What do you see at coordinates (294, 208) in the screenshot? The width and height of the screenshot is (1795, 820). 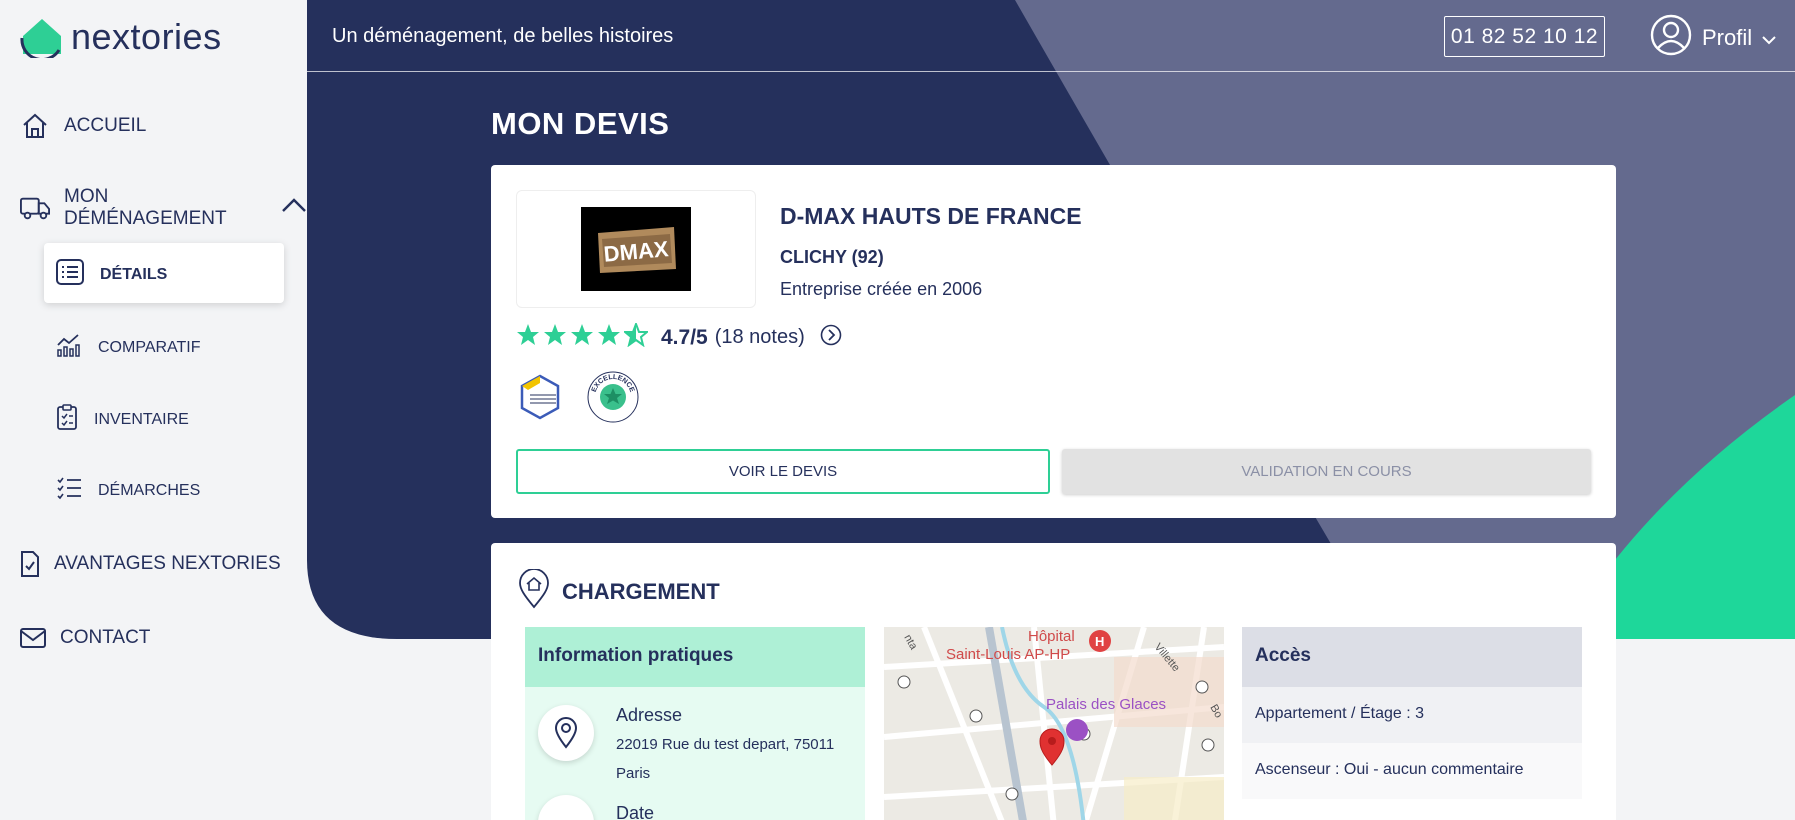 I see `chevron-up-icon` at bounding box center [294, 208].